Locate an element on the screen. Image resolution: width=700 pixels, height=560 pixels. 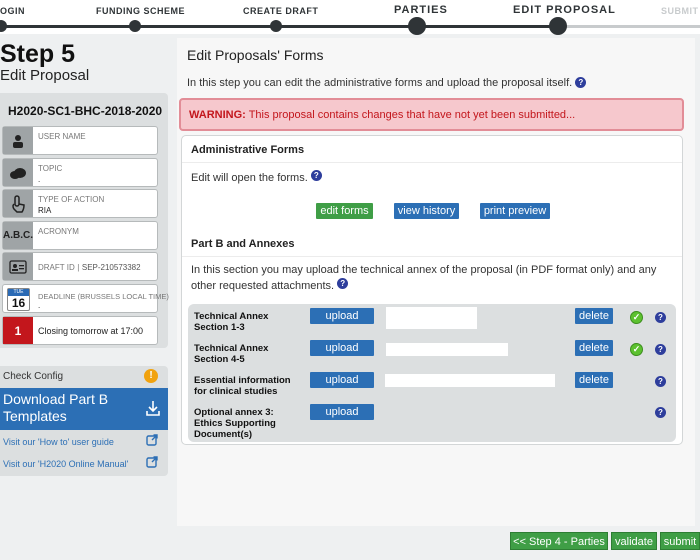
info-row-user-name: USER NAME is located at coordinates (80, 140).